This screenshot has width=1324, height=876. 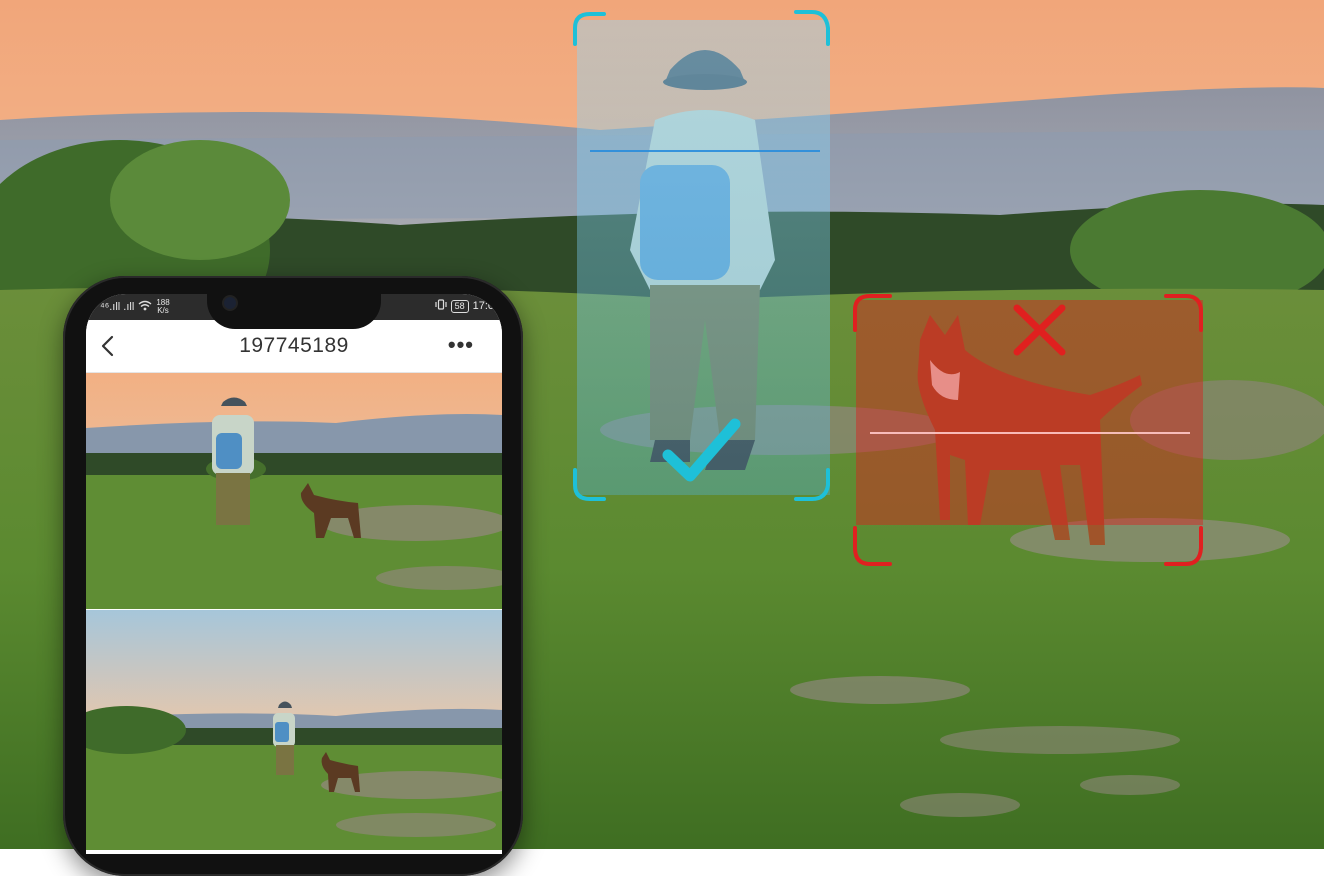 What do you see at coordinates (117, 307) in the screenshot?
I see `signal-icon: ⁴⁶.ıll .ıll` at bounding box center [117, 307].